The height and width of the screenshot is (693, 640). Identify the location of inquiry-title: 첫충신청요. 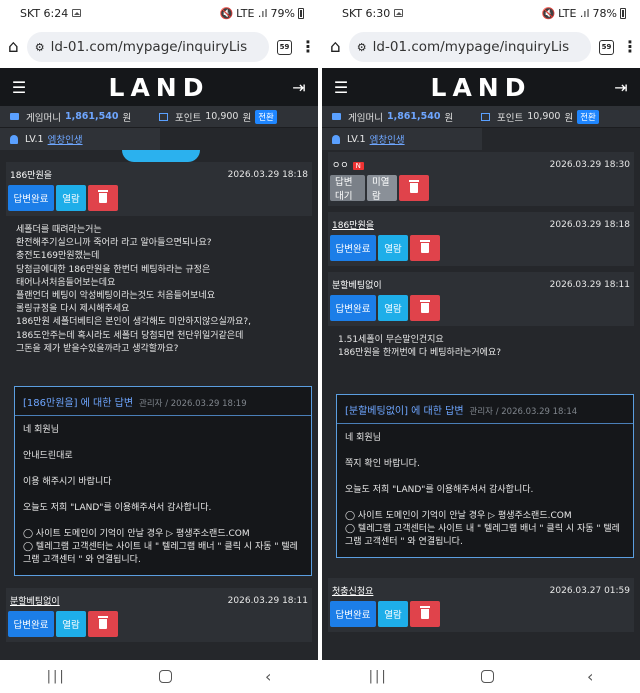
(352, 590).